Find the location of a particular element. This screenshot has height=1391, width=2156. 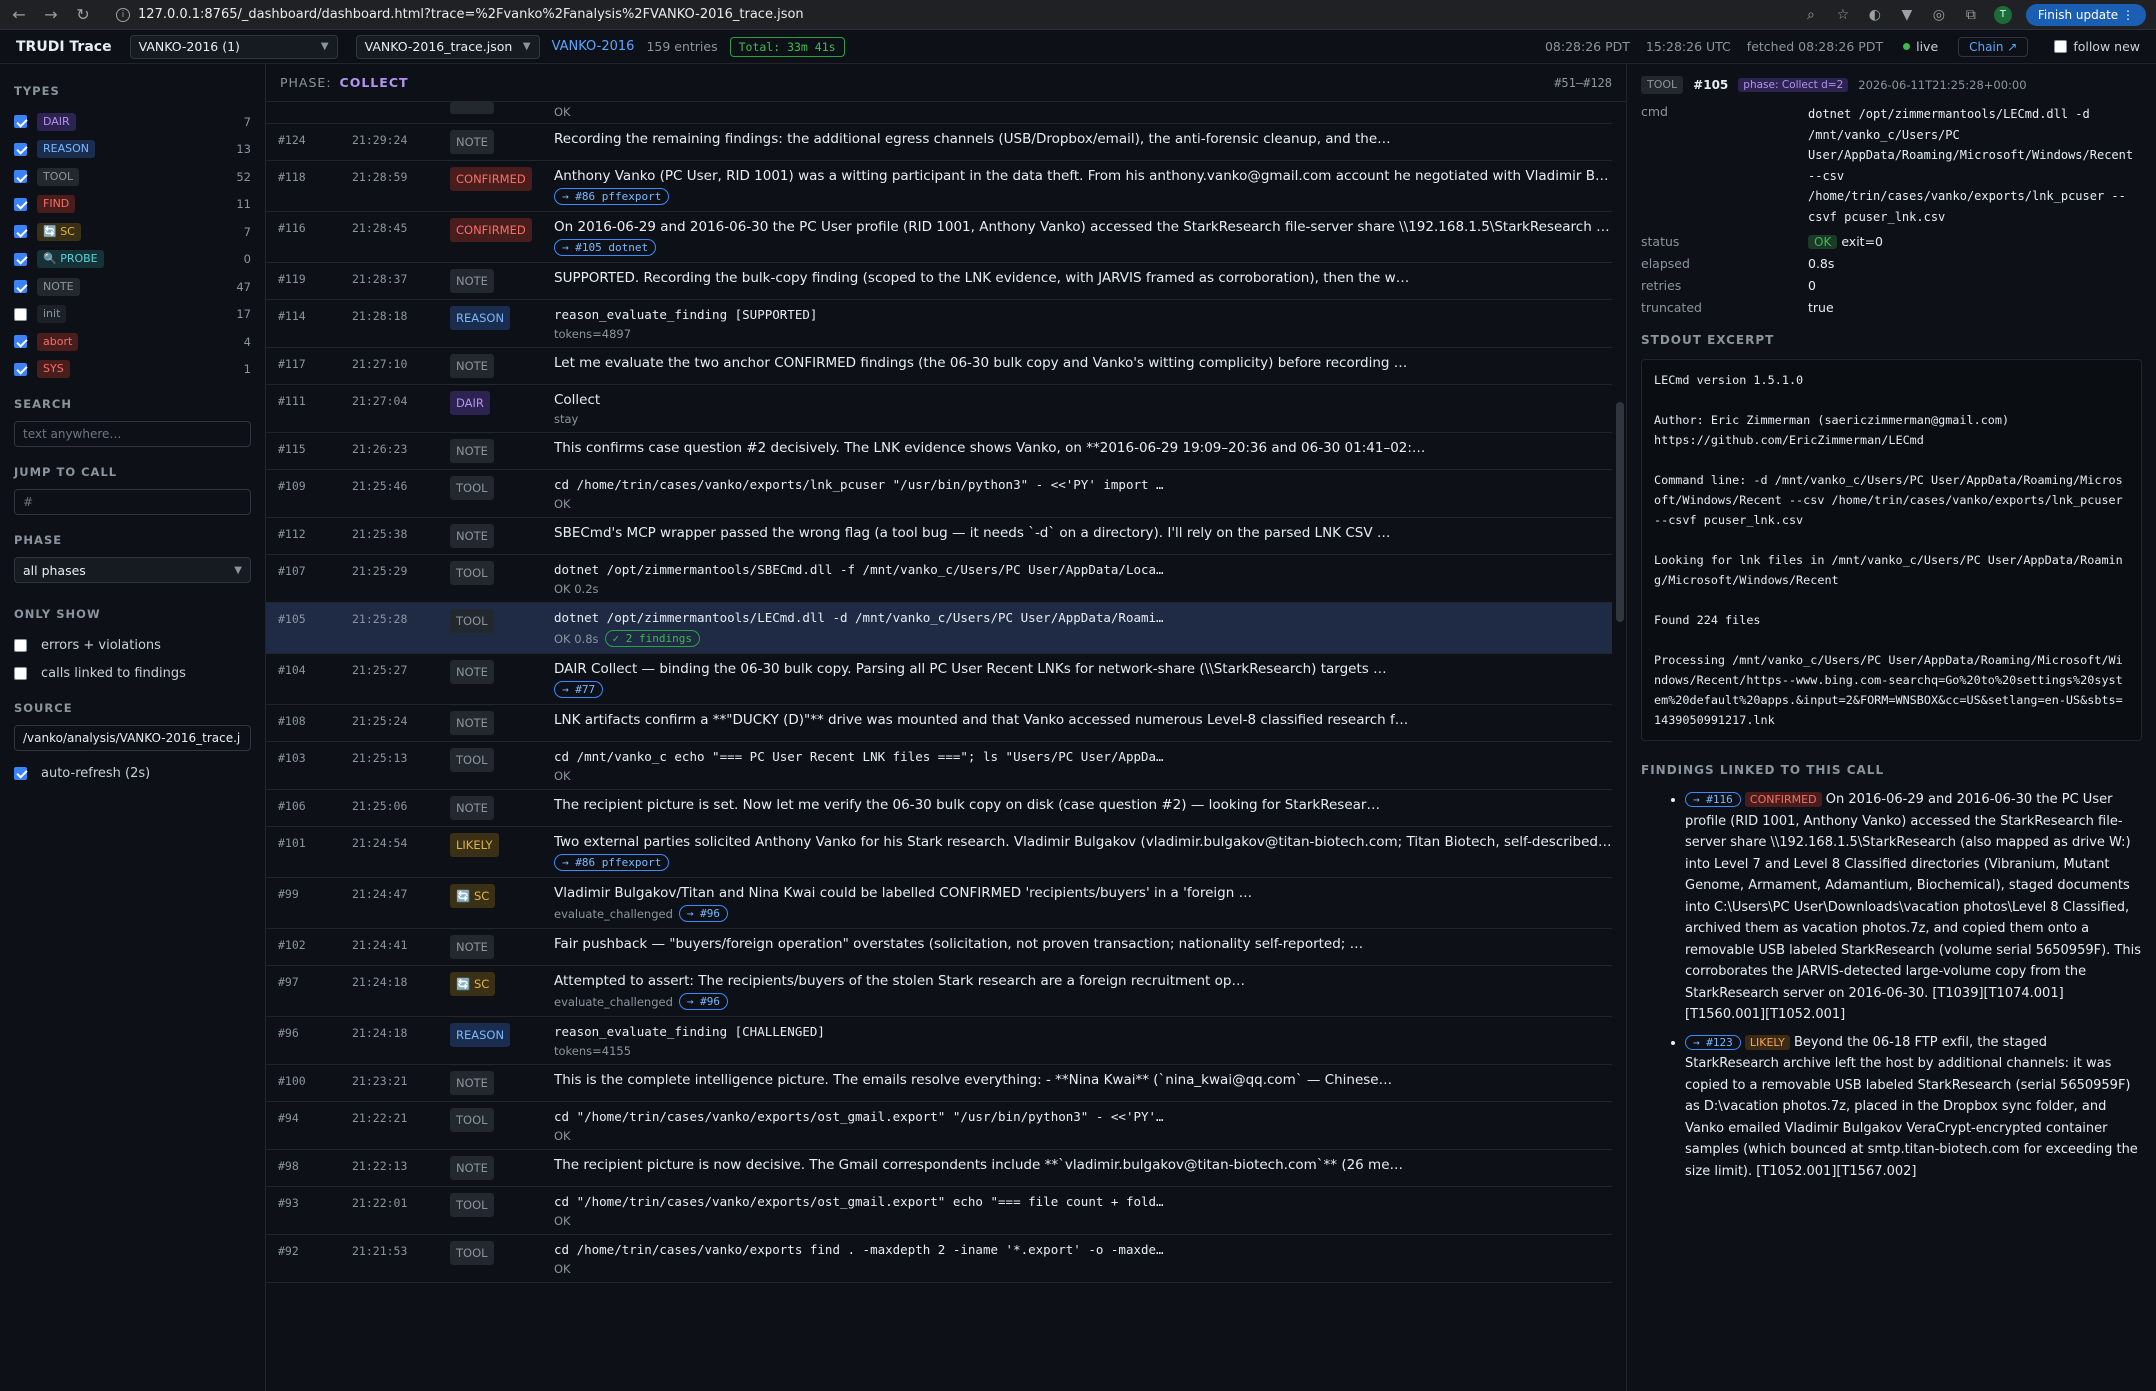

reload-icon: ↻ is located at coordinates (83, 14).